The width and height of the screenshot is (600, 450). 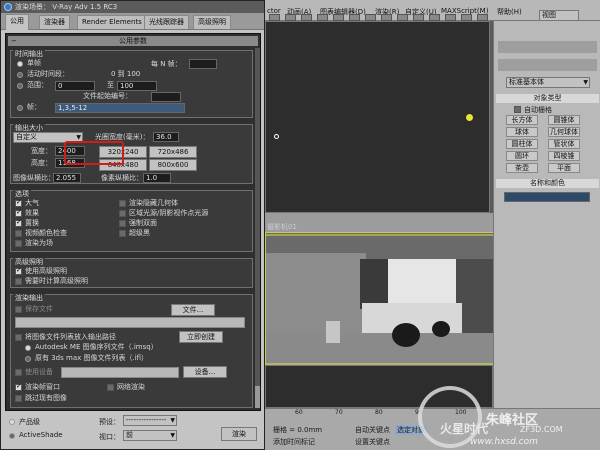 I want to click on file-start-field, so click(x=166, y=97).